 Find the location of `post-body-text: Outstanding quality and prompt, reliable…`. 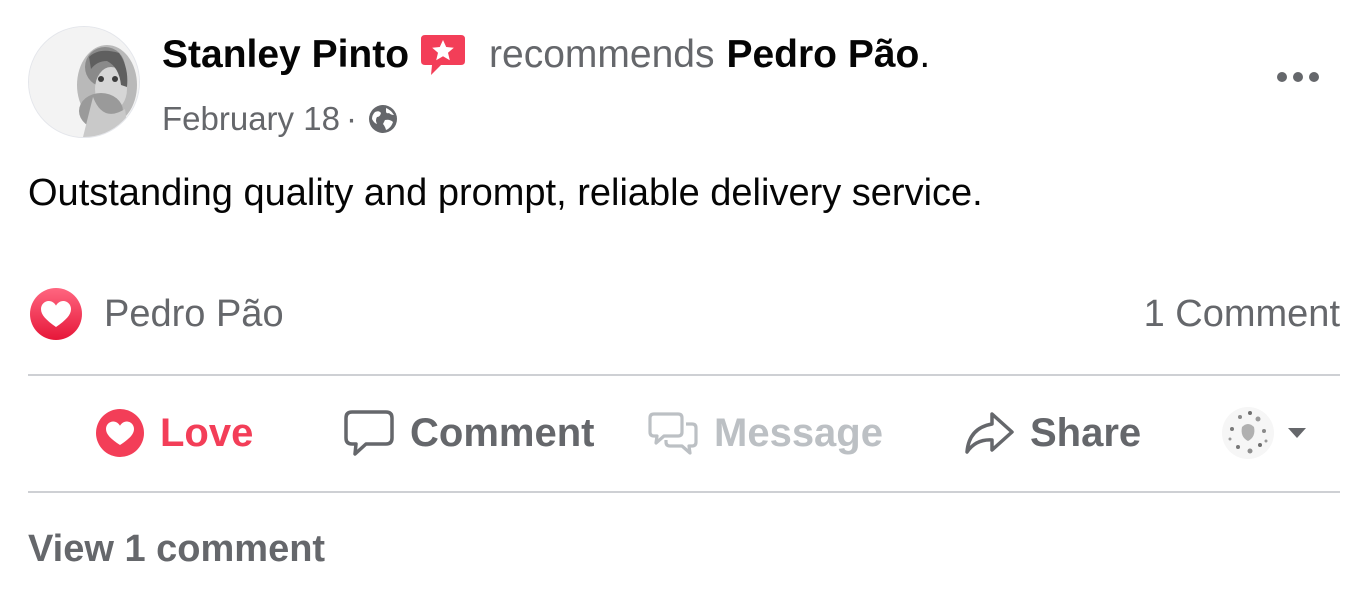

post-body-text: Outstanding quality and prompt, reliable… is located at coordinates (505, 193).